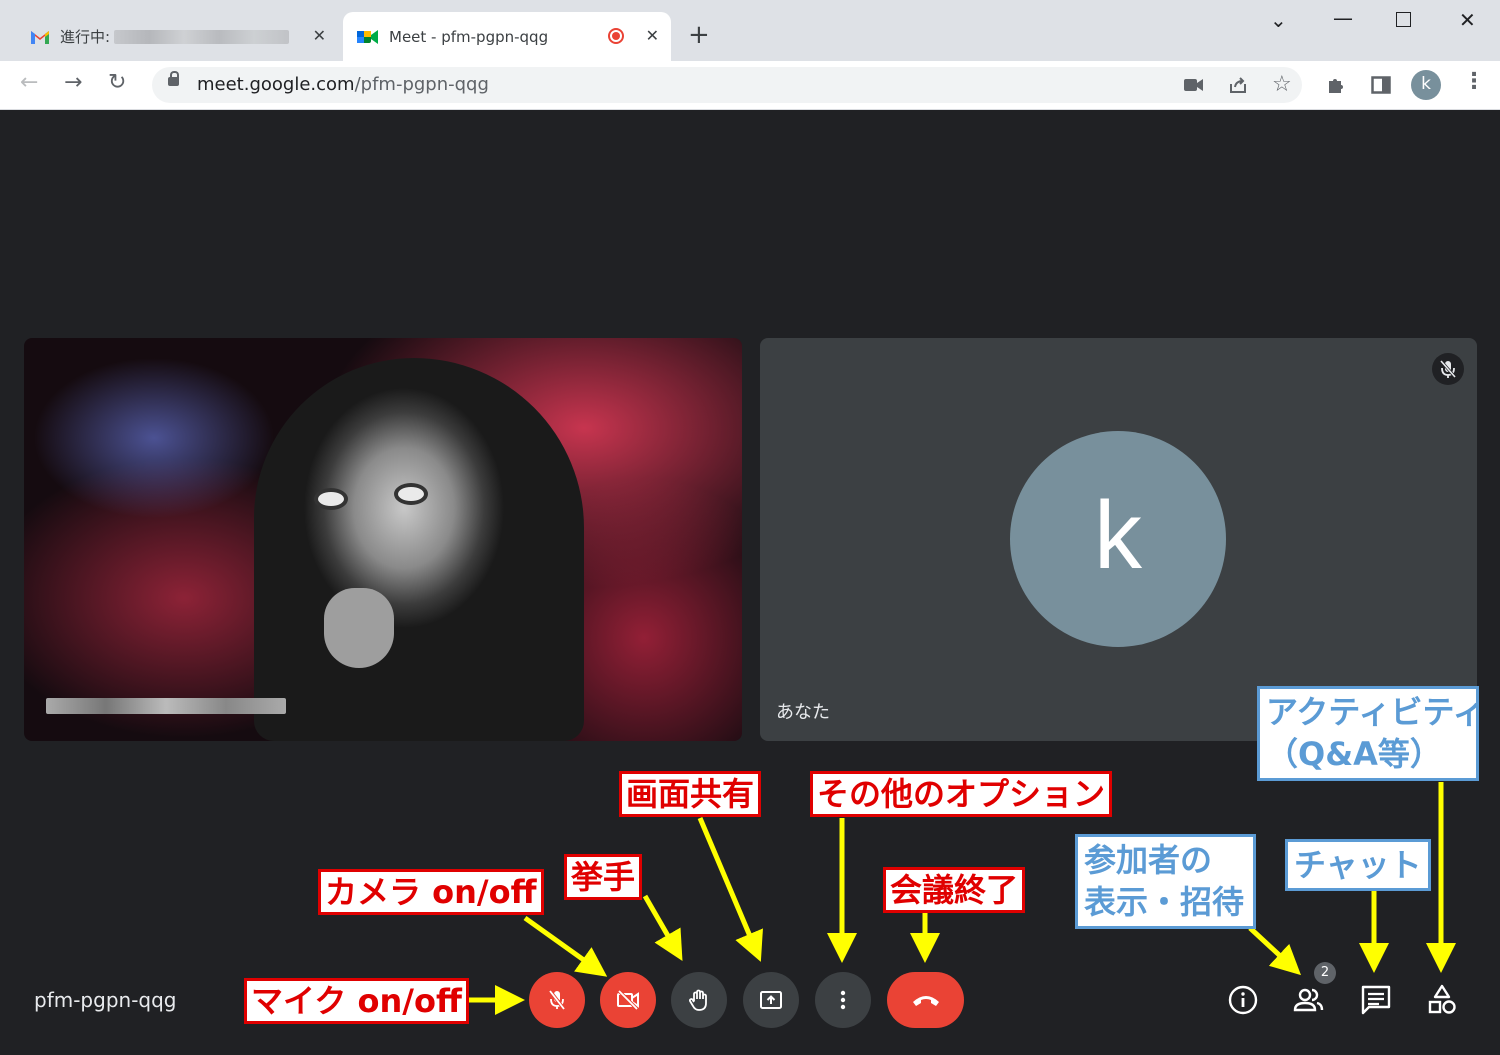 The image size is (1500, 1055). Describe the element at coordinates (727, 85) in the screenshot. I see `address-bar: meet.google.com/pfm-pgpn-qqg ☆` at that location.